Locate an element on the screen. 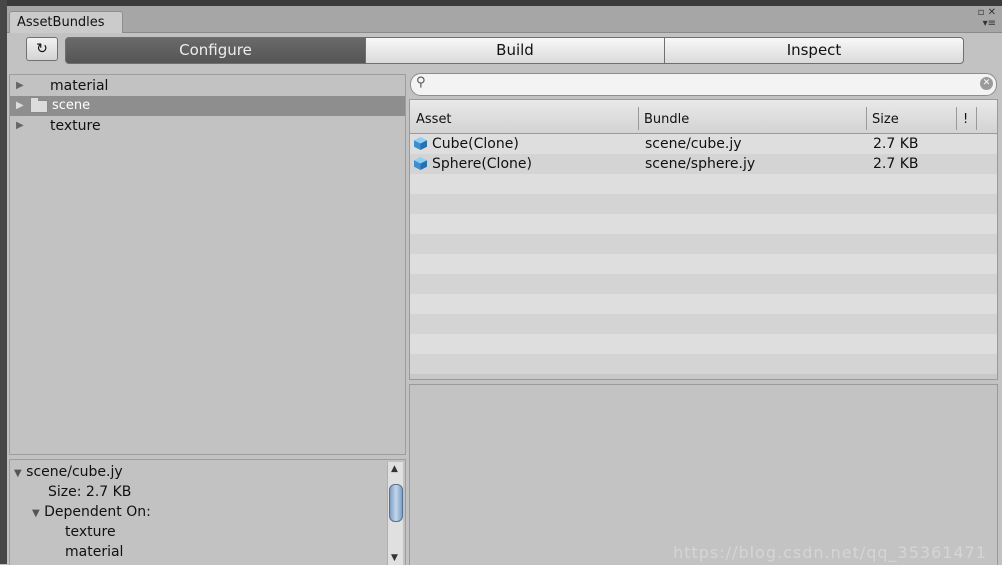 This screenshot has height=565, width=1002. asset-name: Sphere(Clone) is located at coordinates (482, 164).